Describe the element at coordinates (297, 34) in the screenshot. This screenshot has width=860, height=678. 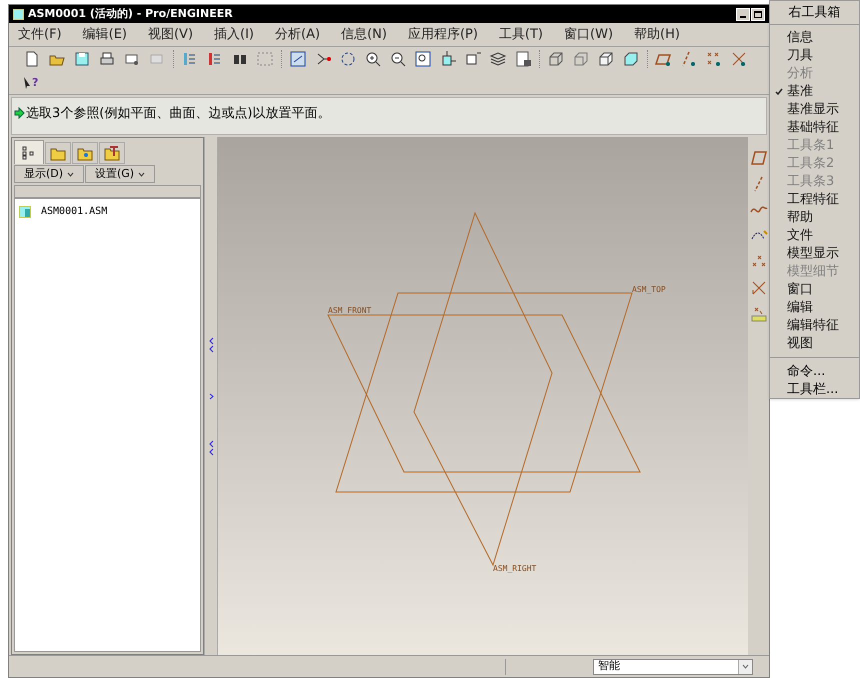
I see `menu-item: 分析(A)` at that location.